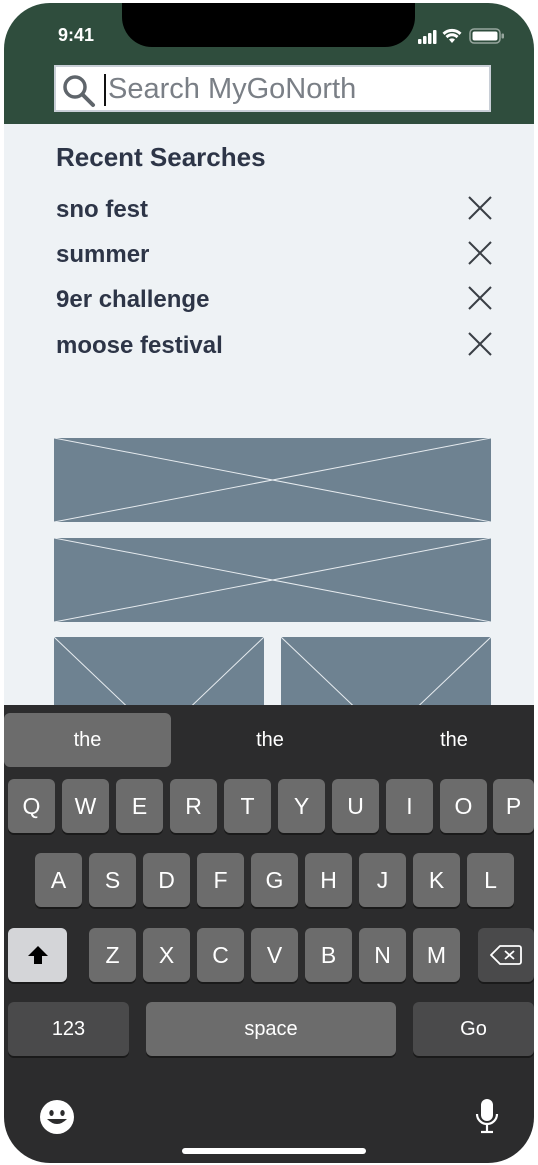 The image size is (538, 1165). Describe the element at coordinates (31, 806) in the screenshot. I see `key-q: Q` at that location.